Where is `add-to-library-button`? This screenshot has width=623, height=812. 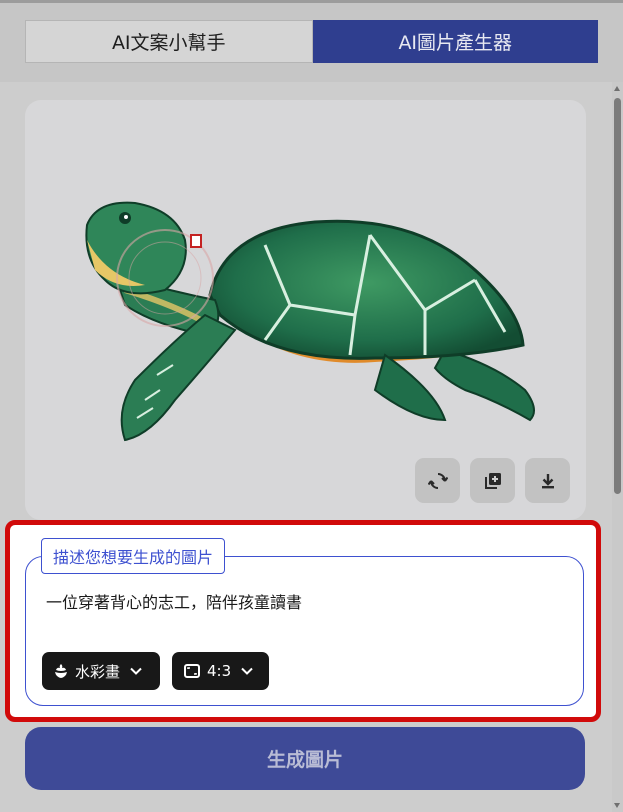 add-to-library-button is located at coordinates (492, 480).